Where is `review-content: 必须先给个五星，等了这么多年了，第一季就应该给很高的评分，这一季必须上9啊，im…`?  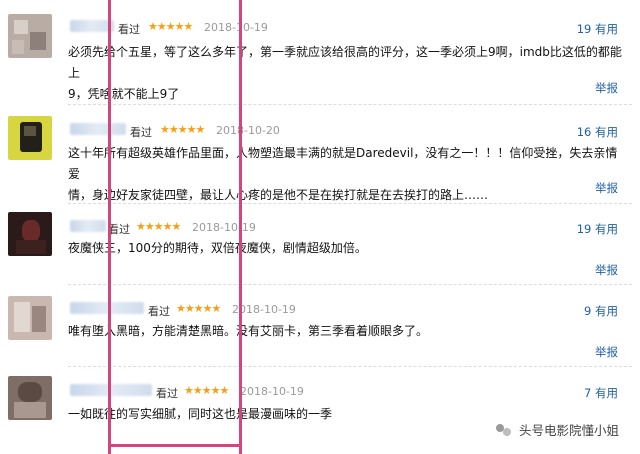 review-content: 必须先给个五星，等了这么多年了，第一季就应该给很高的评分，这一季必须上9啊，im… is located at coordinates (346, 73).